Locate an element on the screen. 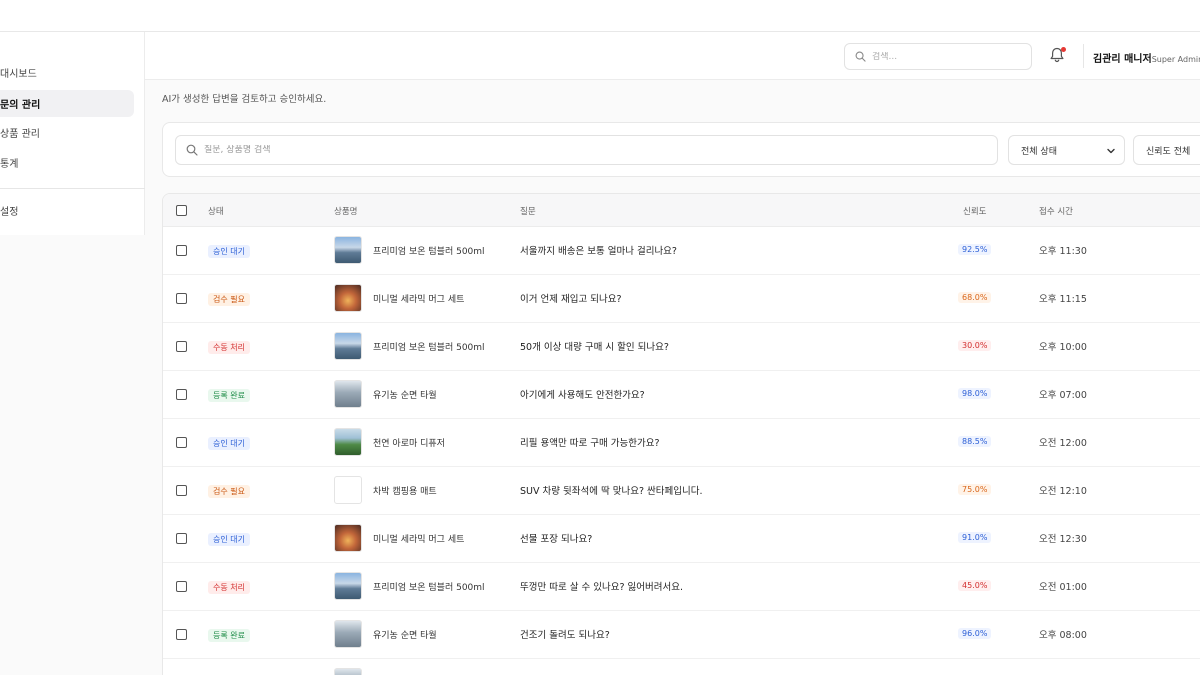 This screenshot has height=675, width=1200. question-text: 선물 포장 되나요? is located at coordinates (556, 538).